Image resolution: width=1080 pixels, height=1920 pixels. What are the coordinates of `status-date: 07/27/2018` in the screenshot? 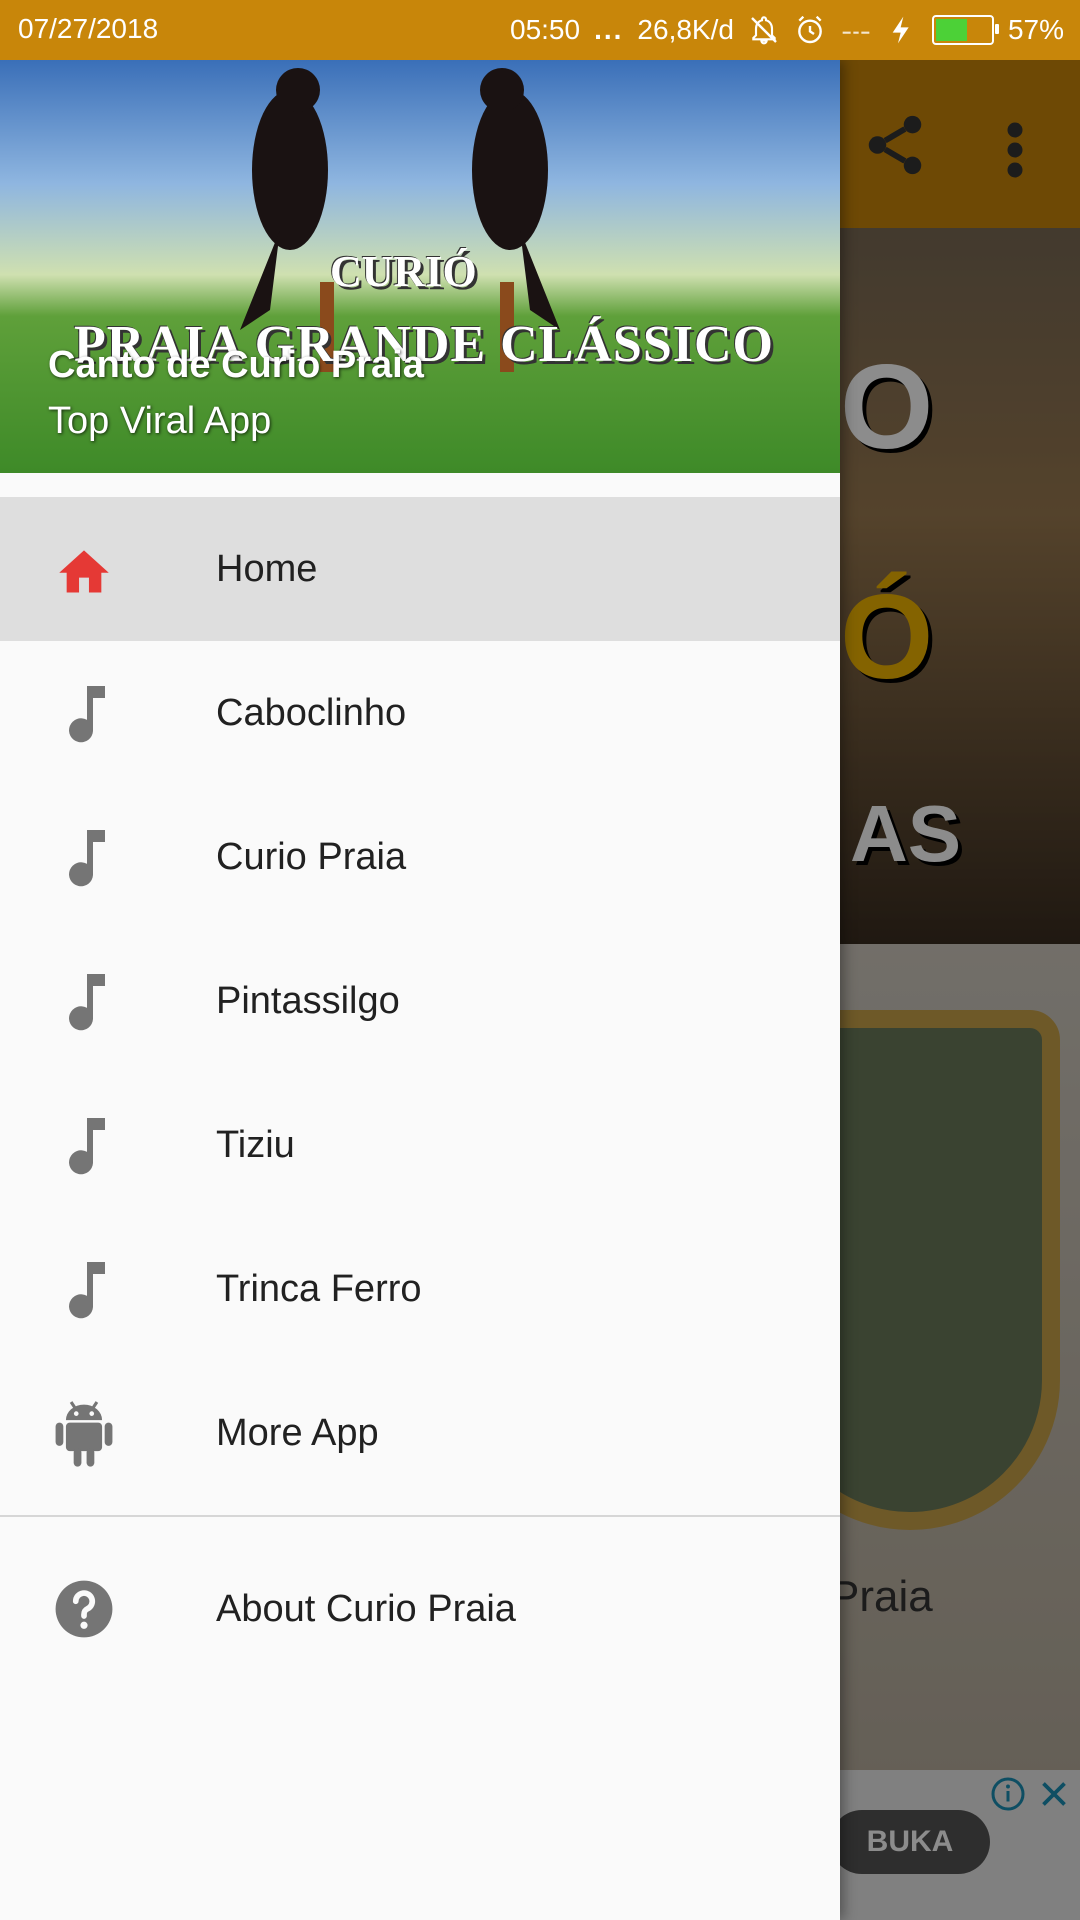 It's located at (88, 28).